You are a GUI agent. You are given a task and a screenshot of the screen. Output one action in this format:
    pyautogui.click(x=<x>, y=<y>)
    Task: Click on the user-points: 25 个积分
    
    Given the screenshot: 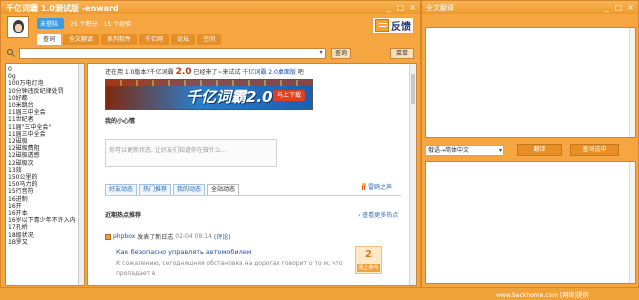 What is the action you would take?
    pyautogui.click(x=84, y=24)
    